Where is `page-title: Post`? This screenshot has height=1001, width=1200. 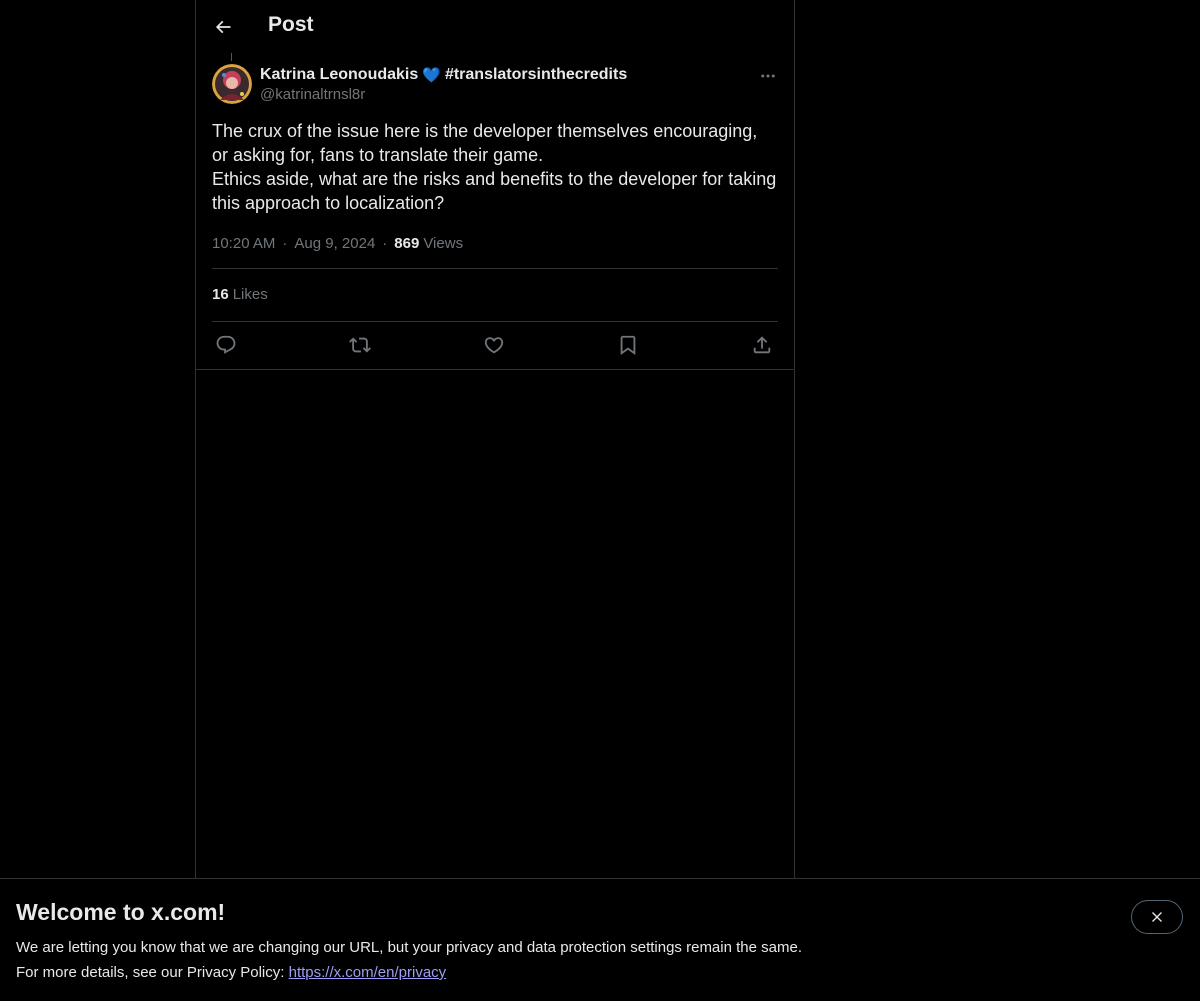
page-title: Post is located at coordinates (291, 24).